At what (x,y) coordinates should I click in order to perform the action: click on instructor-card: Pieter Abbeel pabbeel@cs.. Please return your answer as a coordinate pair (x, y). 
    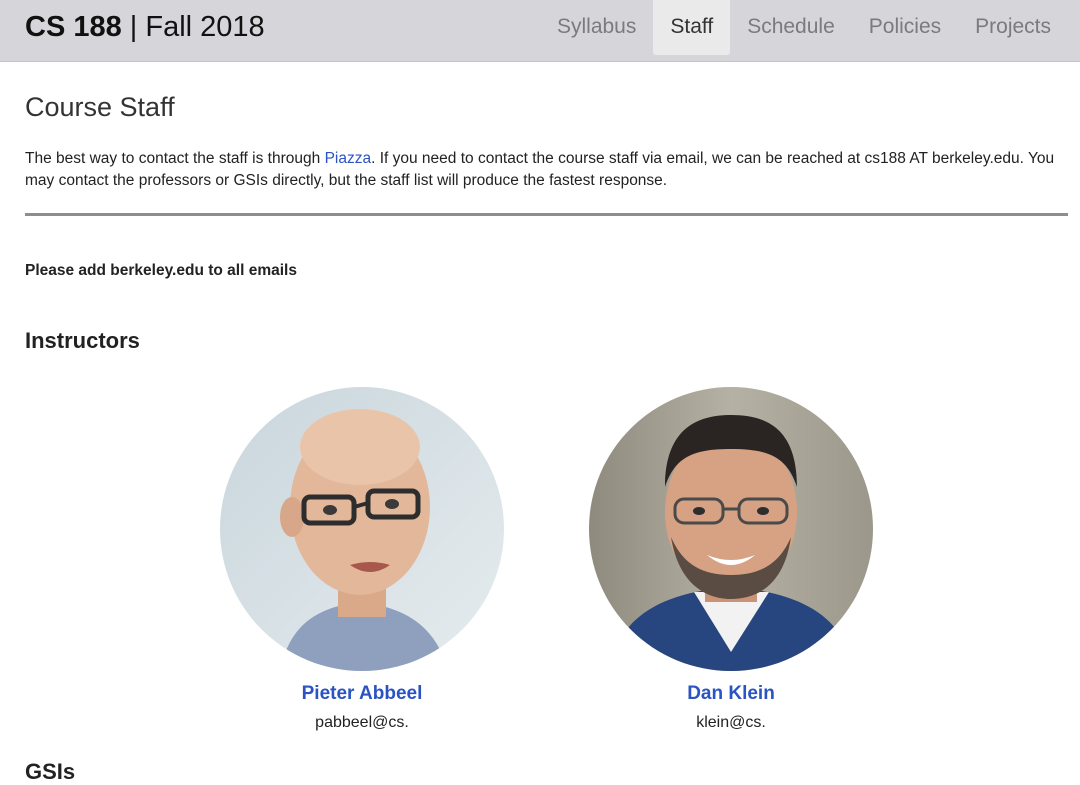
    Looking at the image, I should click on (362, 560).